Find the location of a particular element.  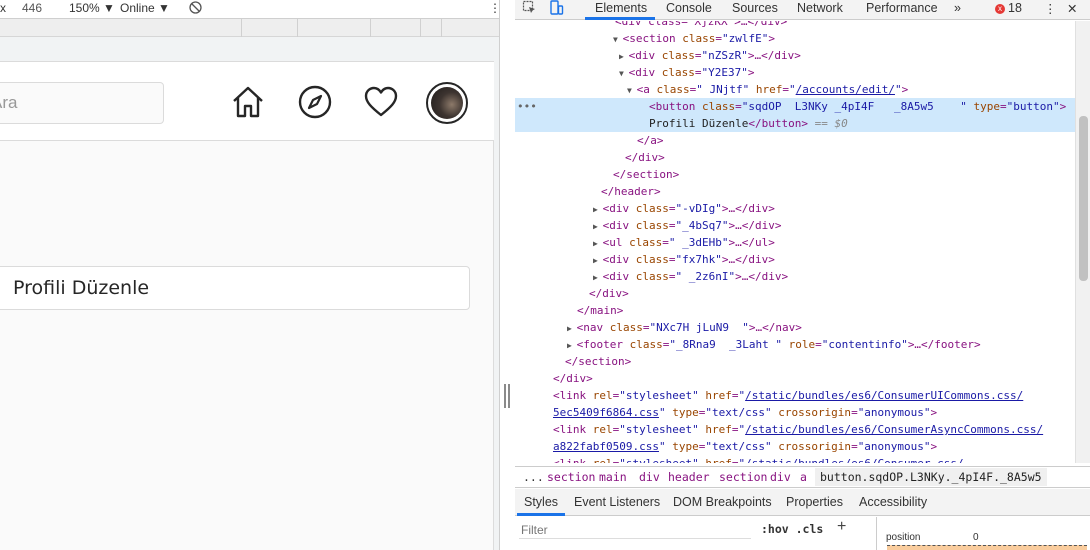

dom-node-line: <div class="XjzKX">…</div> is located at coordinates (795, 25).